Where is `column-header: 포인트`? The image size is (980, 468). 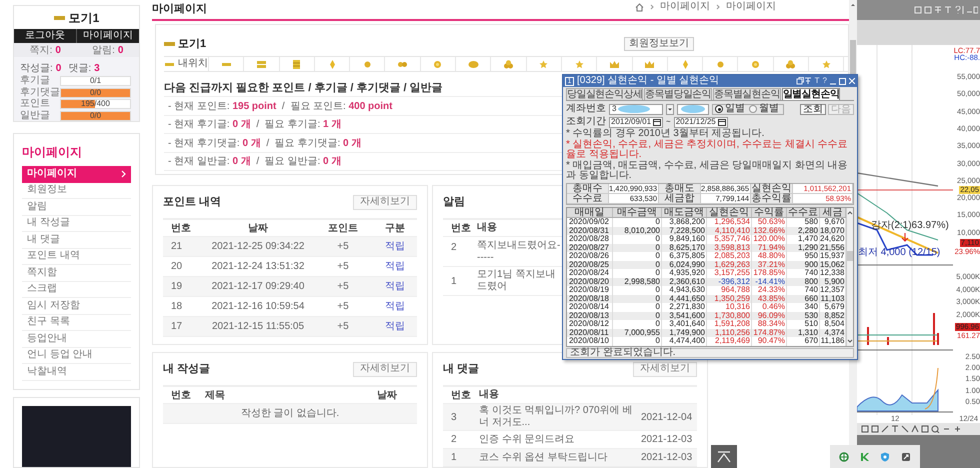
column-header: 포인트 is located at coordinates (343, 229).